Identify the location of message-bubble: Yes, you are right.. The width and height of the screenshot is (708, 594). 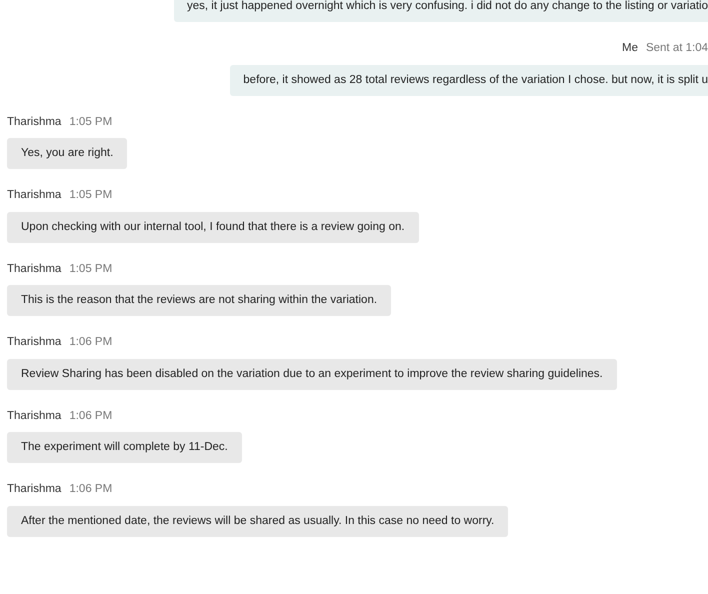
(67, 154).